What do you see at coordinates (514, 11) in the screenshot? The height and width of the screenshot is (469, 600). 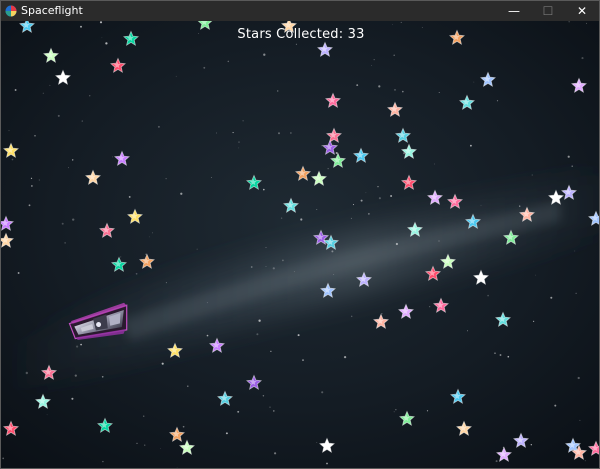 I see `minimize-button: —` at bounding box center [514, 11].